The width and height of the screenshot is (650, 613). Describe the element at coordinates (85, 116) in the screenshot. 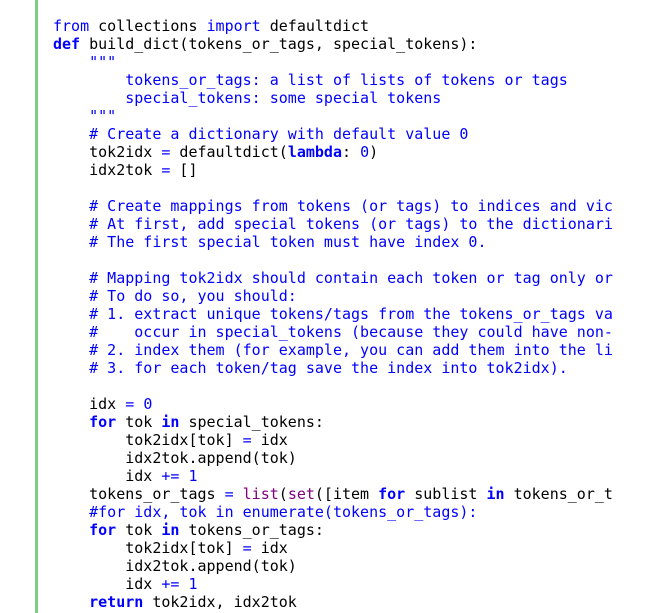

I see `code-token: """` at that location.